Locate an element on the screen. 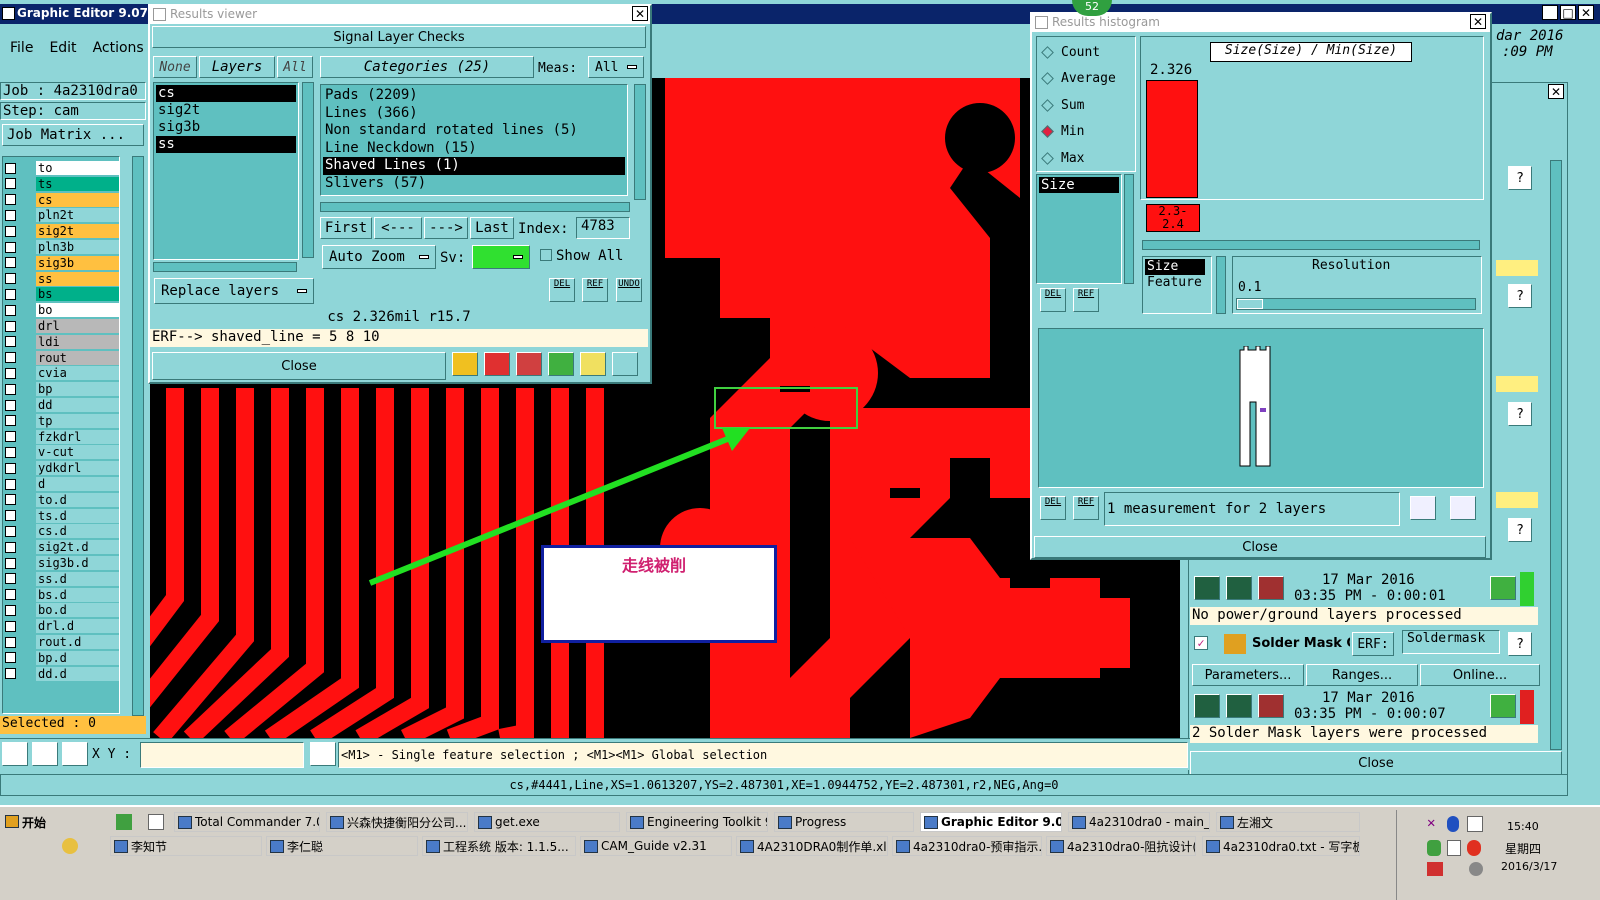 The height and width of the screenshot is (900, 1600). layer-row: sig2t is located at coordinates (62, 231).